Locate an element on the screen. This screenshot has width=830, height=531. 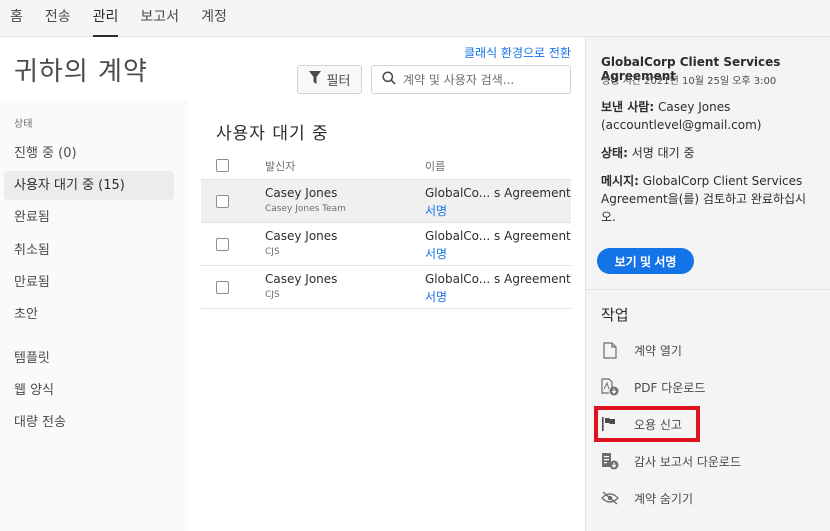
list-title: 사용자 대기 중 is located at coordinates (272, 134).